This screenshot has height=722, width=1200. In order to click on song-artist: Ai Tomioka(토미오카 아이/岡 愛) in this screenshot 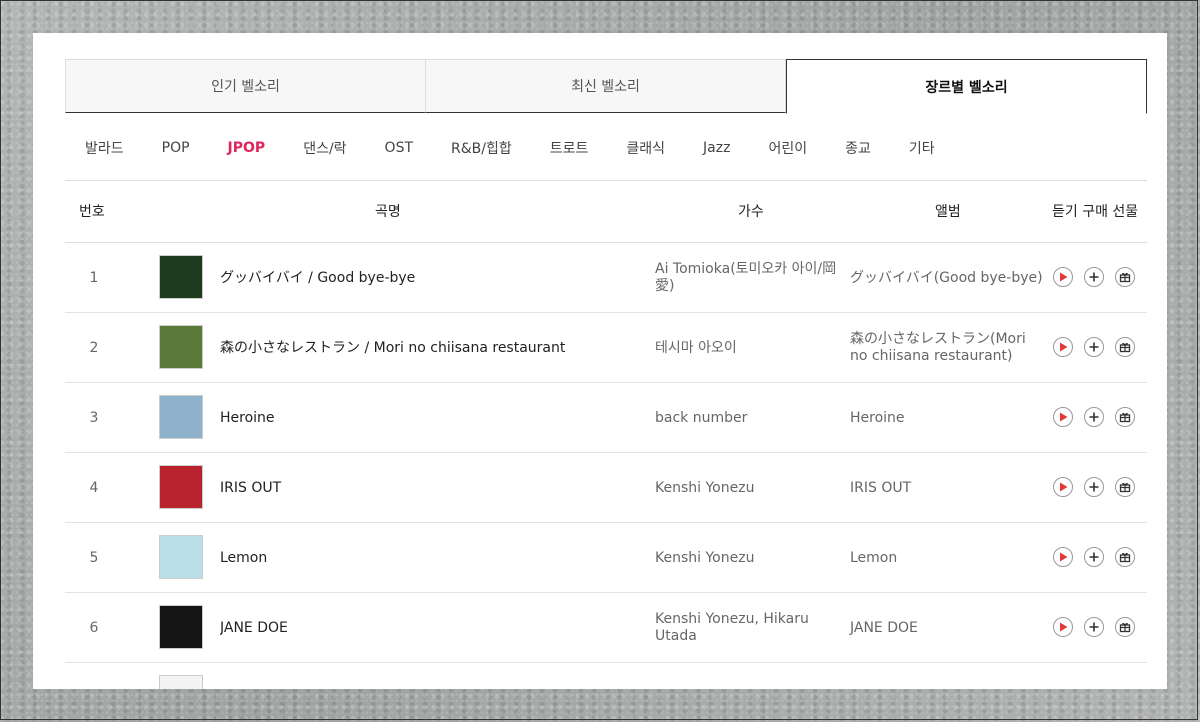, I will do `click(746, 277)`.